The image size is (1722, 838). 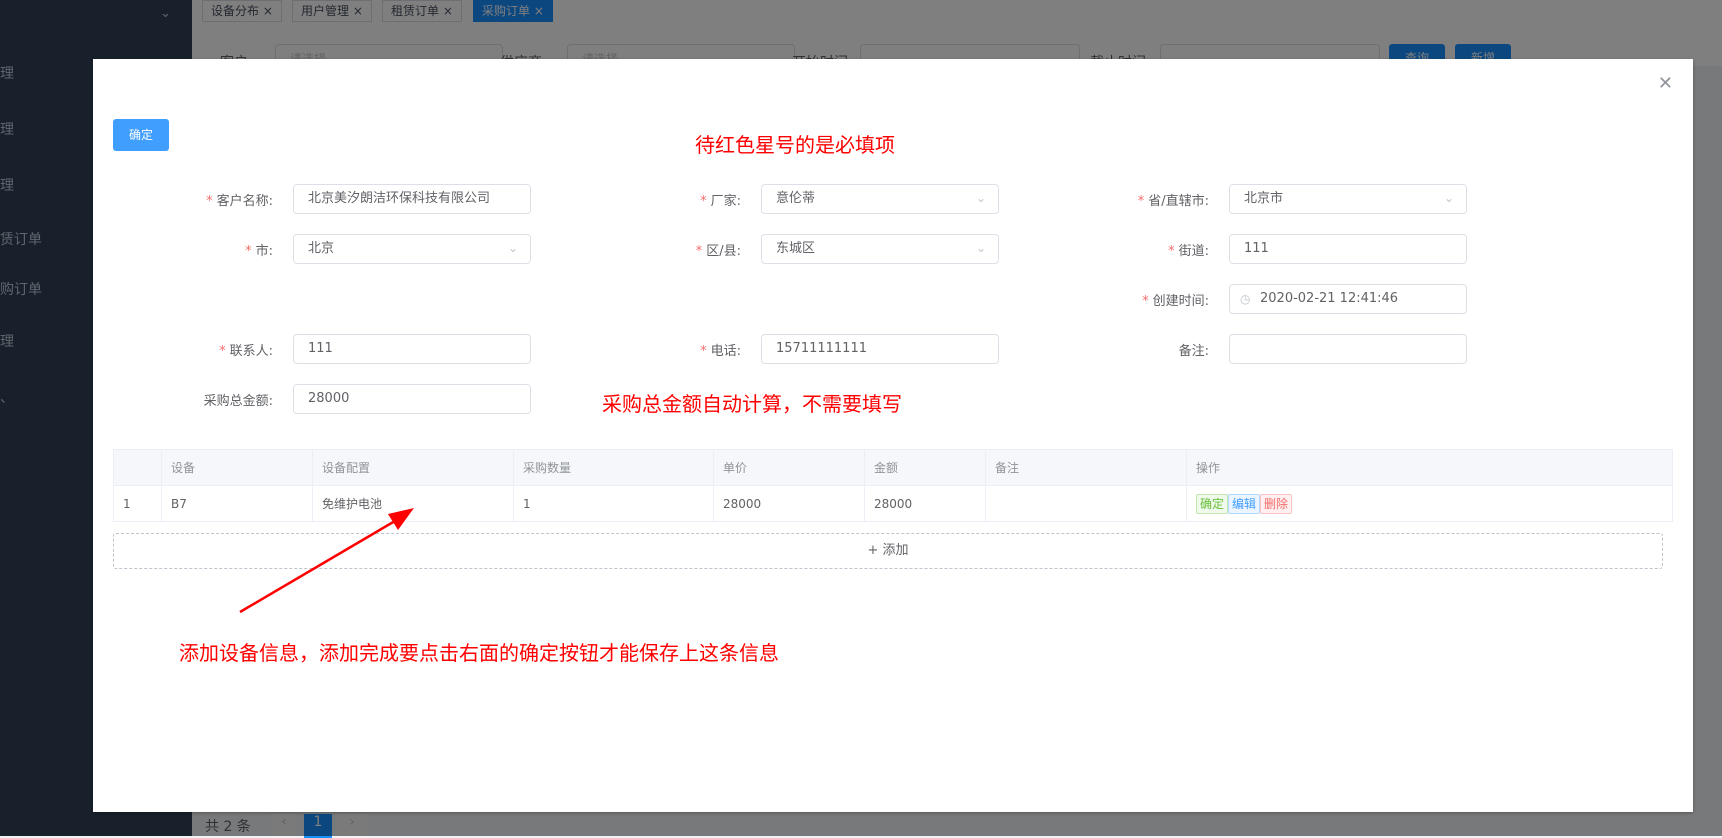 What do you see at coordinates (326, 561) in the screenshot?
I see `annotation-arrow-icon` at bounding box center [326, 561].